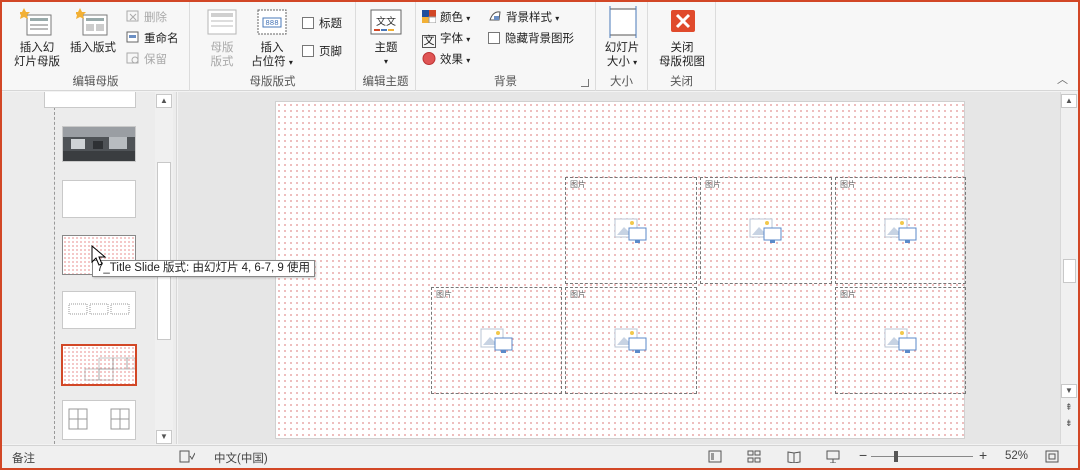 The width and height of the screenshot is (1080, 470). Describe the element at coordinates (146, 60) in the screenshot. I see `preserve-button: 保留` at that location.